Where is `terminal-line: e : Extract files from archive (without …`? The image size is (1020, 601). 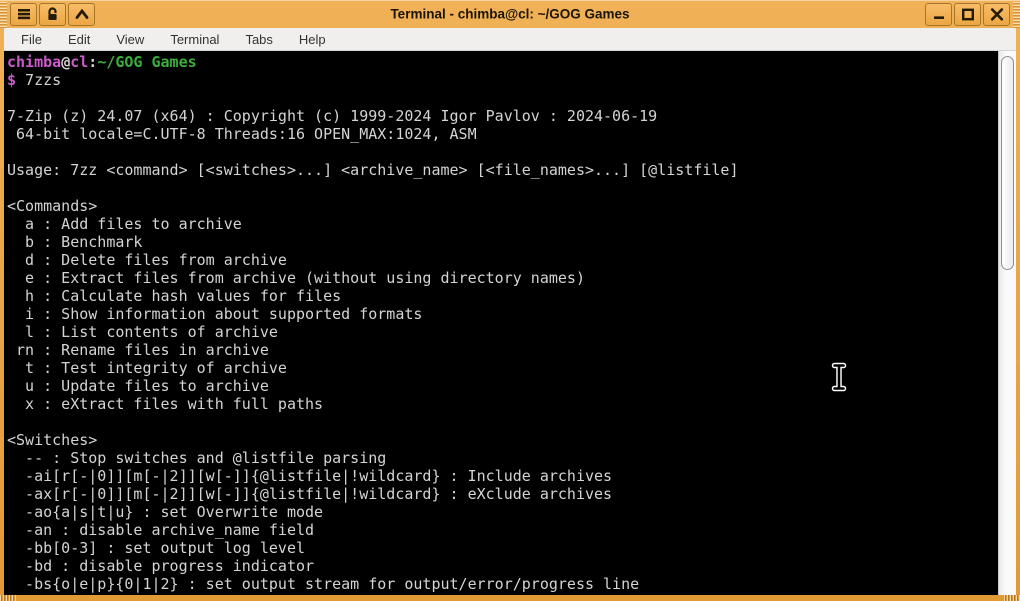 terminal-line: e : Extract files from archive (without … is located at coordinates (296, 278).